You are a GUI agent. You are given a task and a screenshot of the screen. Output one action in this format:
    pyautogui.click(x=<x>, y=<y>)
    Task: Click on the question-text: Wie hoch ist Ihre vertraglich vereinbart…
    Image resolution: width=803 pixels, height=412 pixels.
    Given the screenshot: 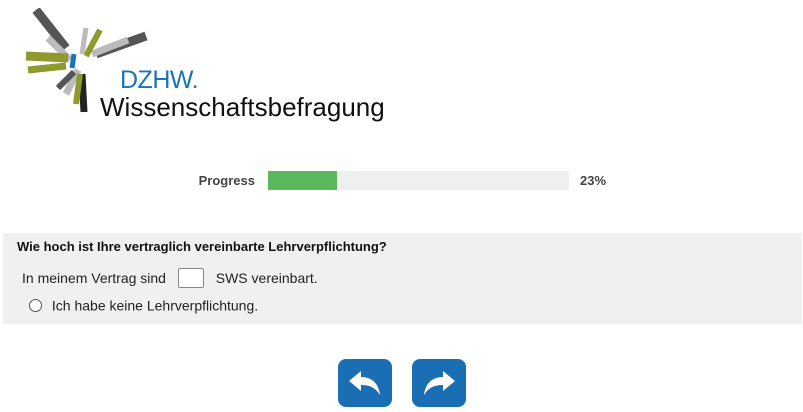 What is the action you would take?
    pyautogui.click(x=202, y=246)
    